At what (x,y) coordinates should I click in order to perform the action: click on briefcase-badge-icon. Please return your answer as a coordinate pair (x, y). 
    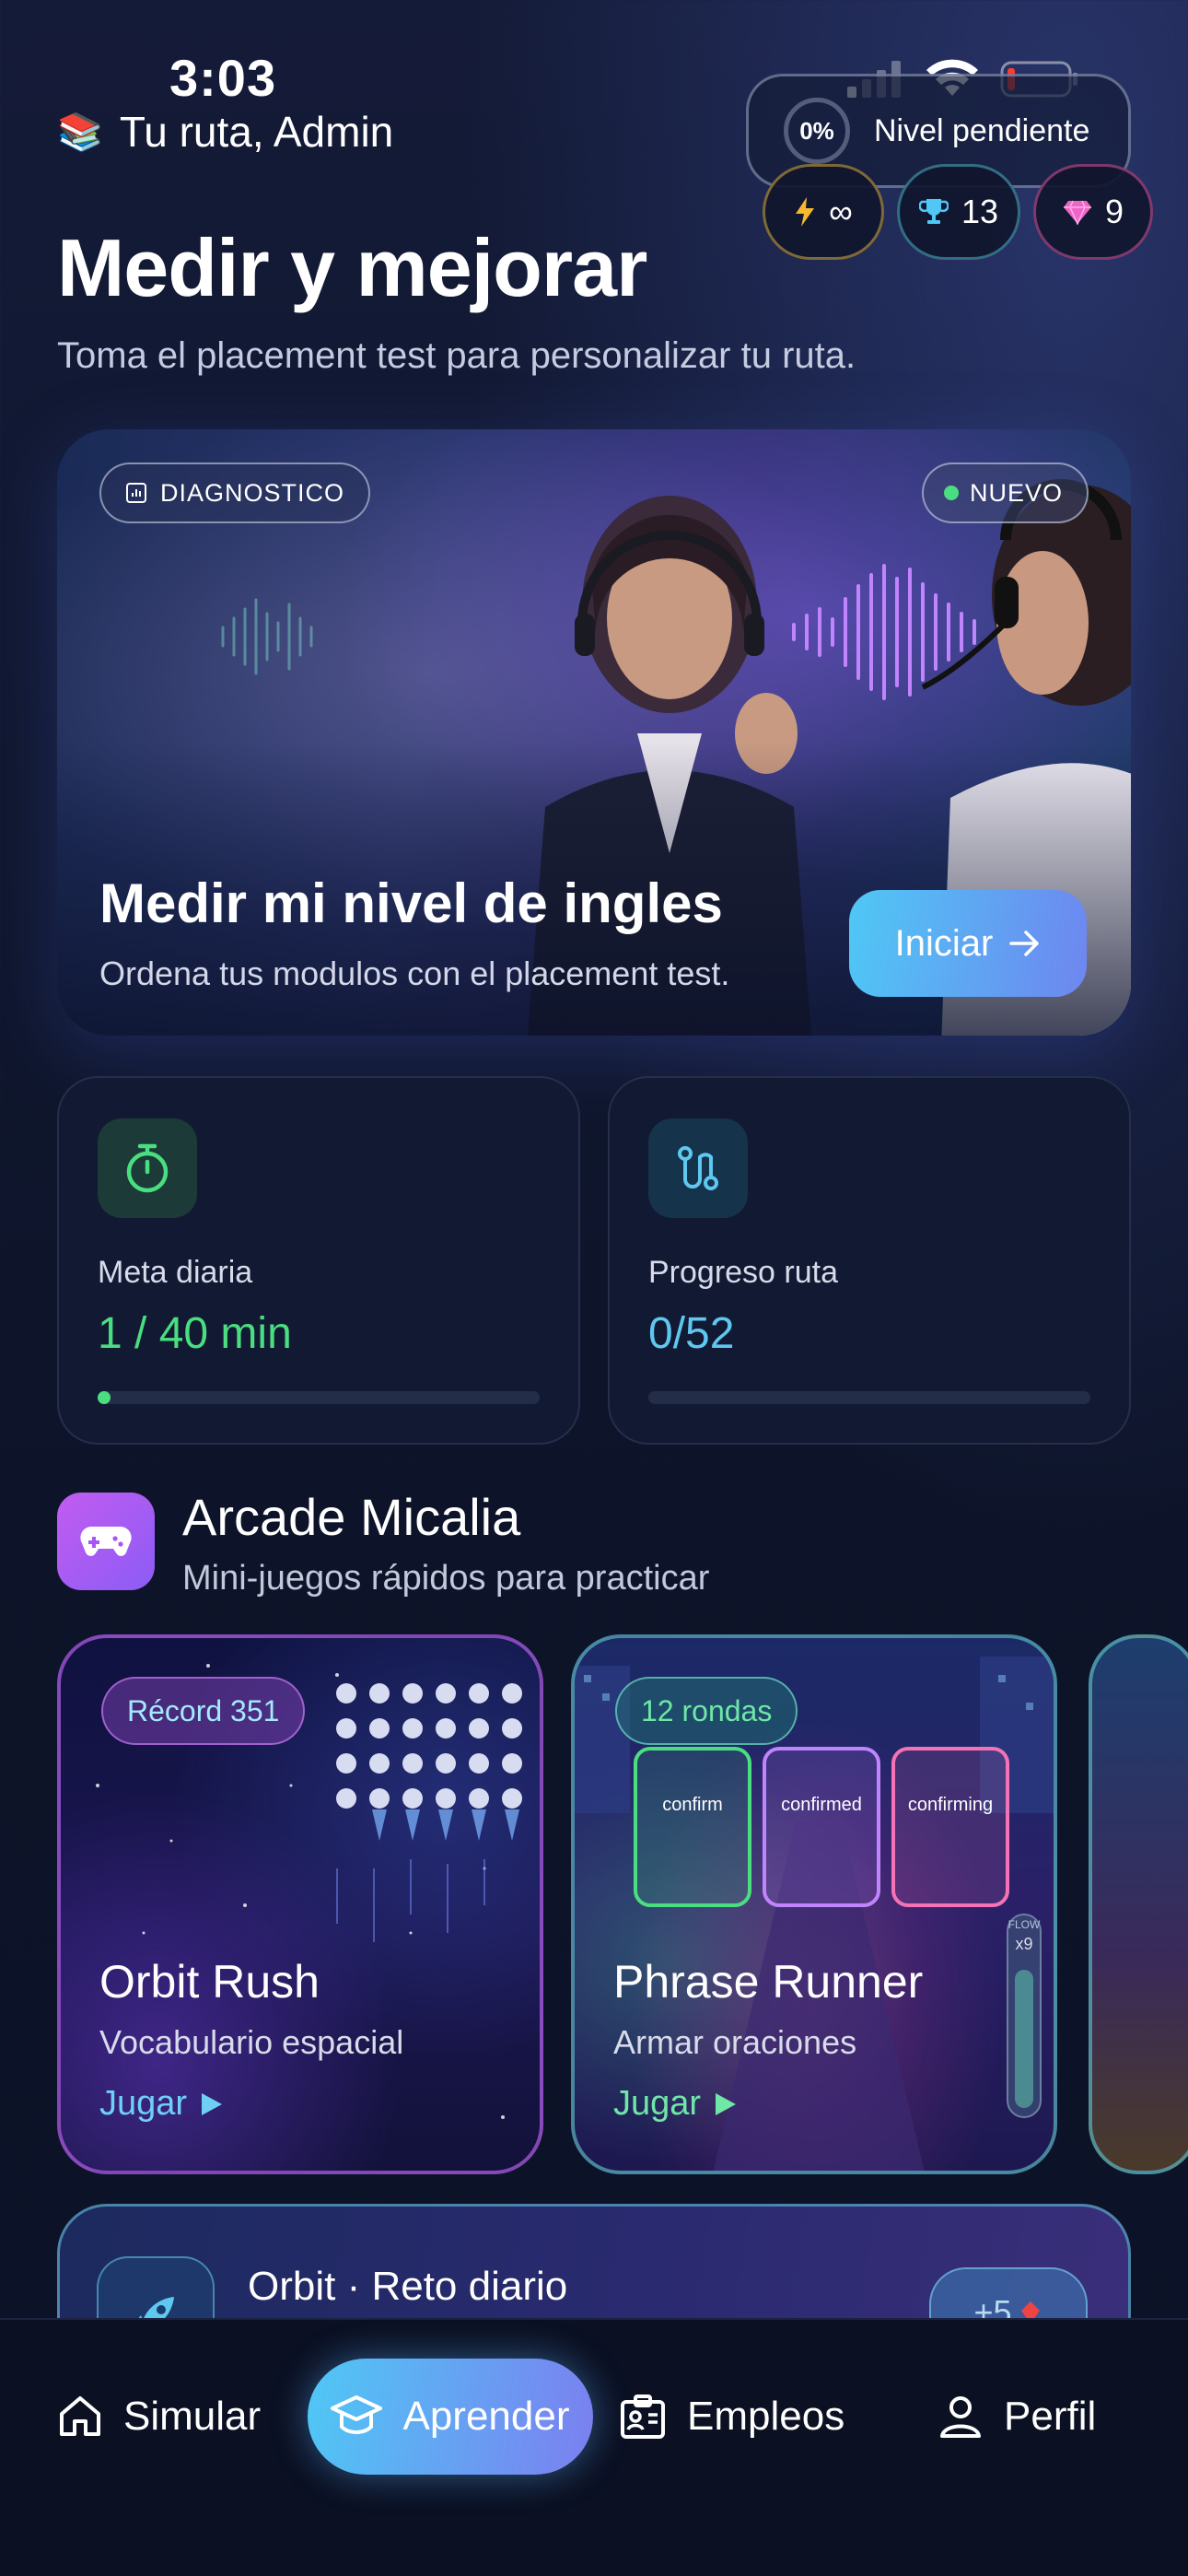
    Looking at the image, I should click on (643, 2417).